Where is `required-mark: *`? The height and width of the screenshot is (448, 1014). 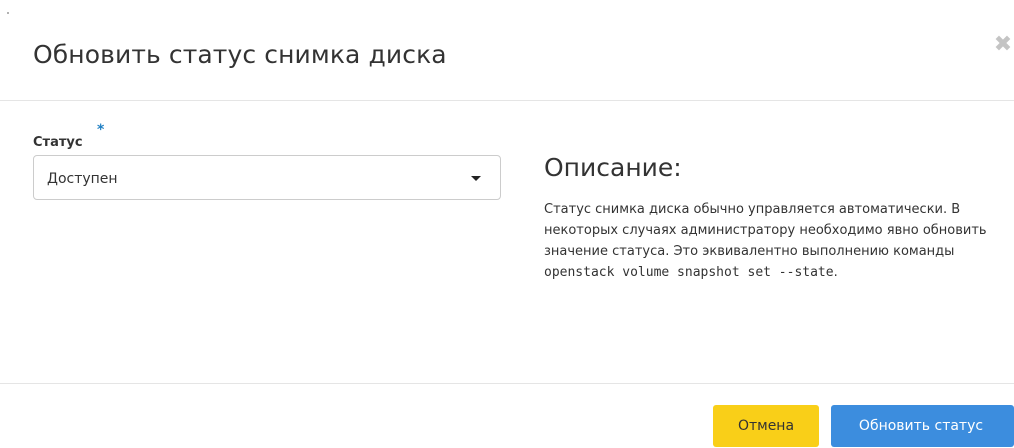
required-mark: * is located at coordinates (101, 130).